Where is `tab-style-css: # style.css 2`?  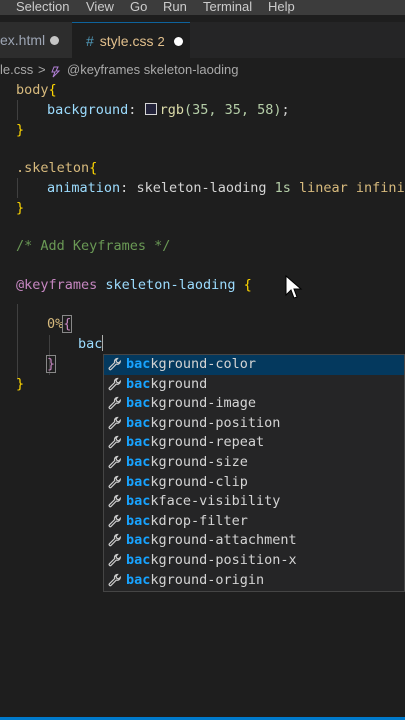 tab-style-css: # style.css 2 is located at coordinates (131, 40).